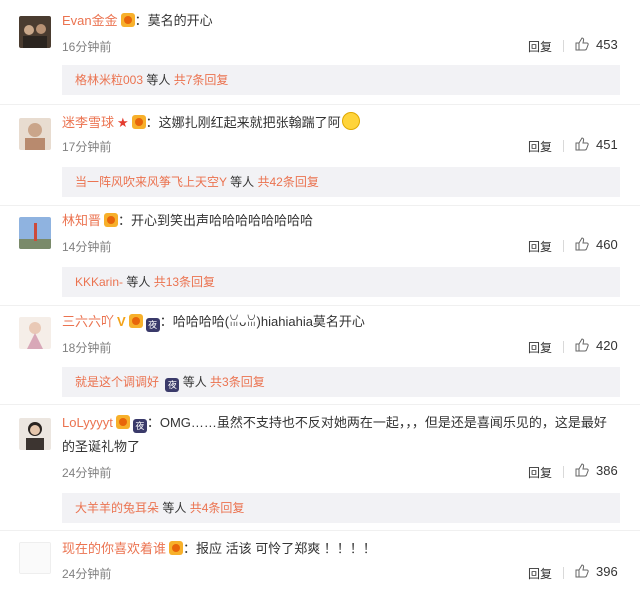  I want to click on sub-reply-user: 当一阵风吹来风筝飞上天空Y, so click(151, 182).